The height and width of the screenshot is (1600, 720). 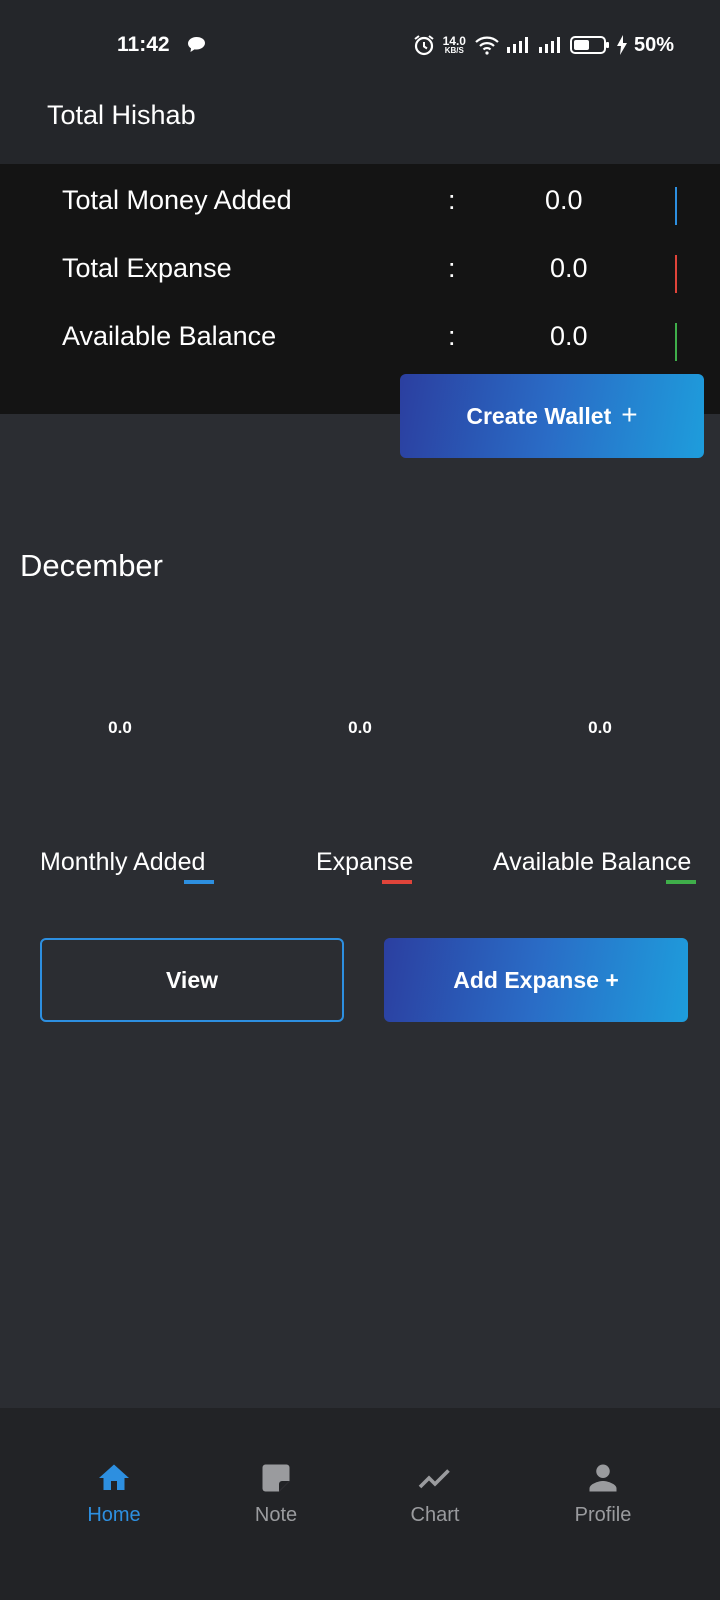 What do you see at coordinates (114, 1477) in the screenshot?
I see `home-icon` at bounding box center [114, 1477].